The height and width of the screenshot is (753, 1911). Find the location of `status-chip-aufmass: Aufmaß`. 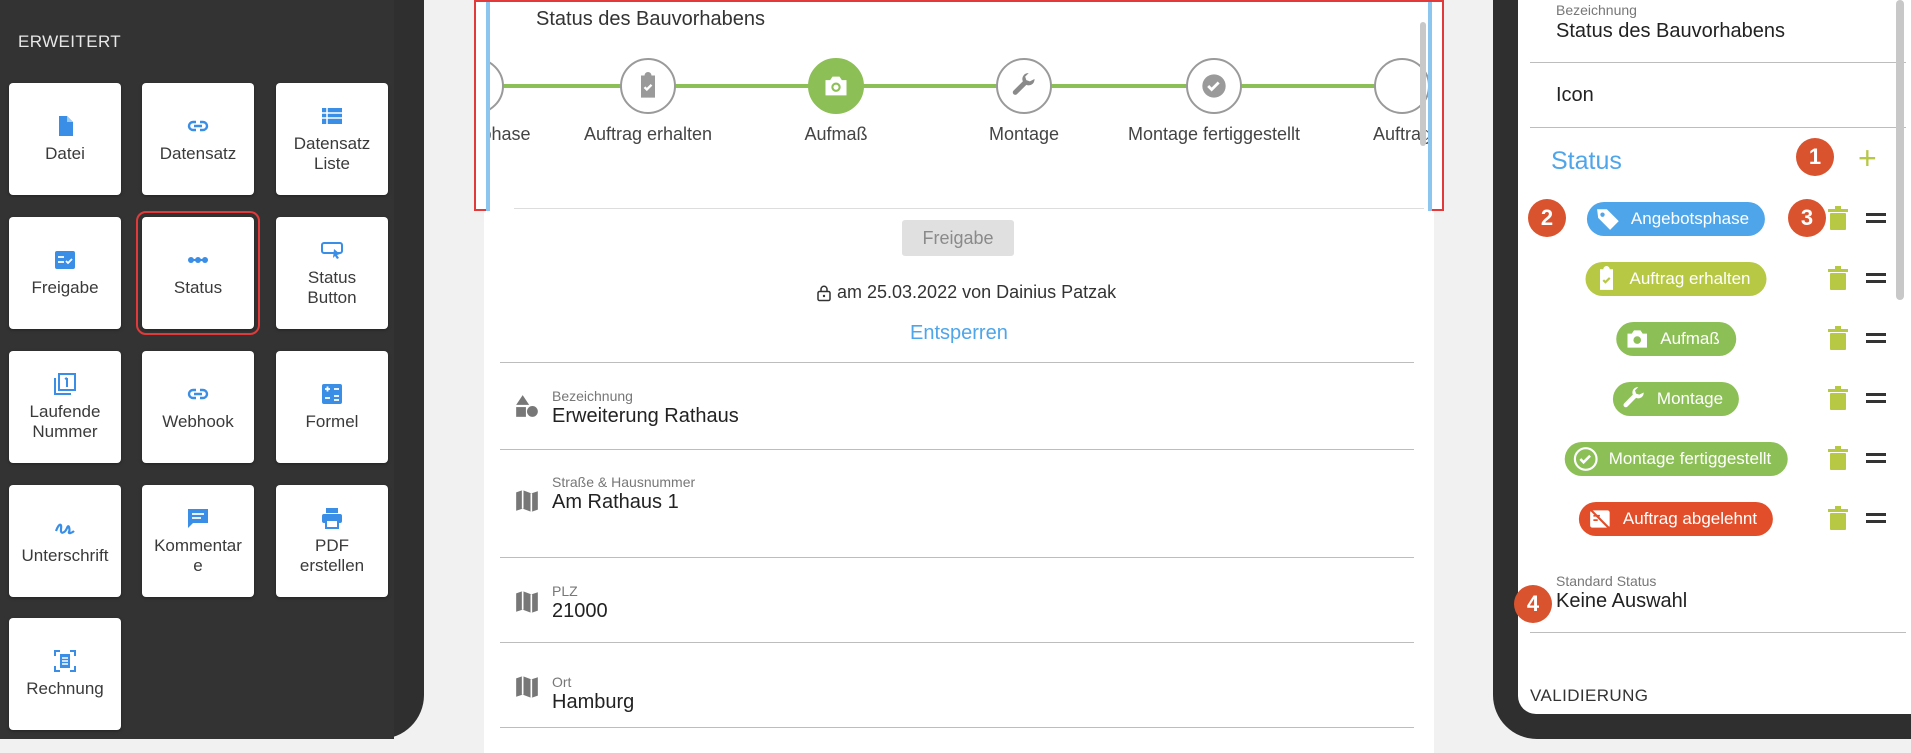

status-chip-aufmass: Aufmaß is located at coordinates (1676, 339).